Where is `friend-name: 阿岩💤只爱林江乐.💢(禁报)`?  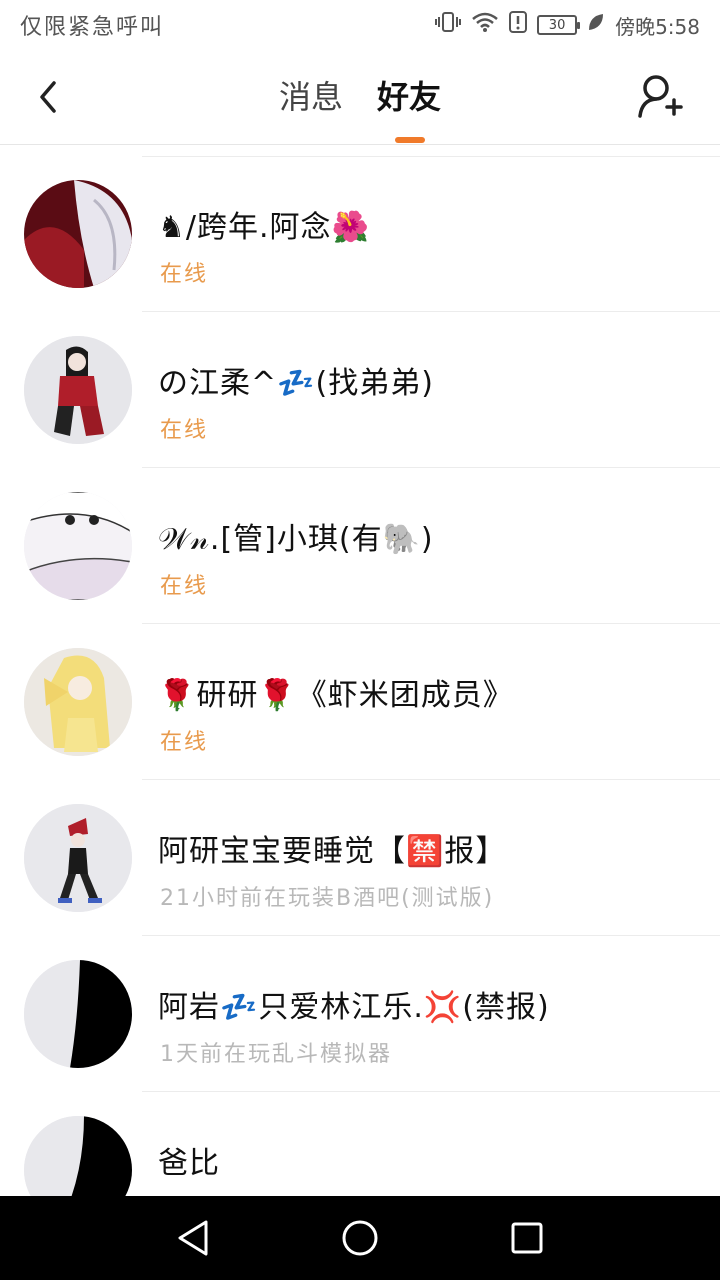 friend-name: 阿岩💤只爱林江乐.💢(禁报) is located at coordinates (354, 1007).